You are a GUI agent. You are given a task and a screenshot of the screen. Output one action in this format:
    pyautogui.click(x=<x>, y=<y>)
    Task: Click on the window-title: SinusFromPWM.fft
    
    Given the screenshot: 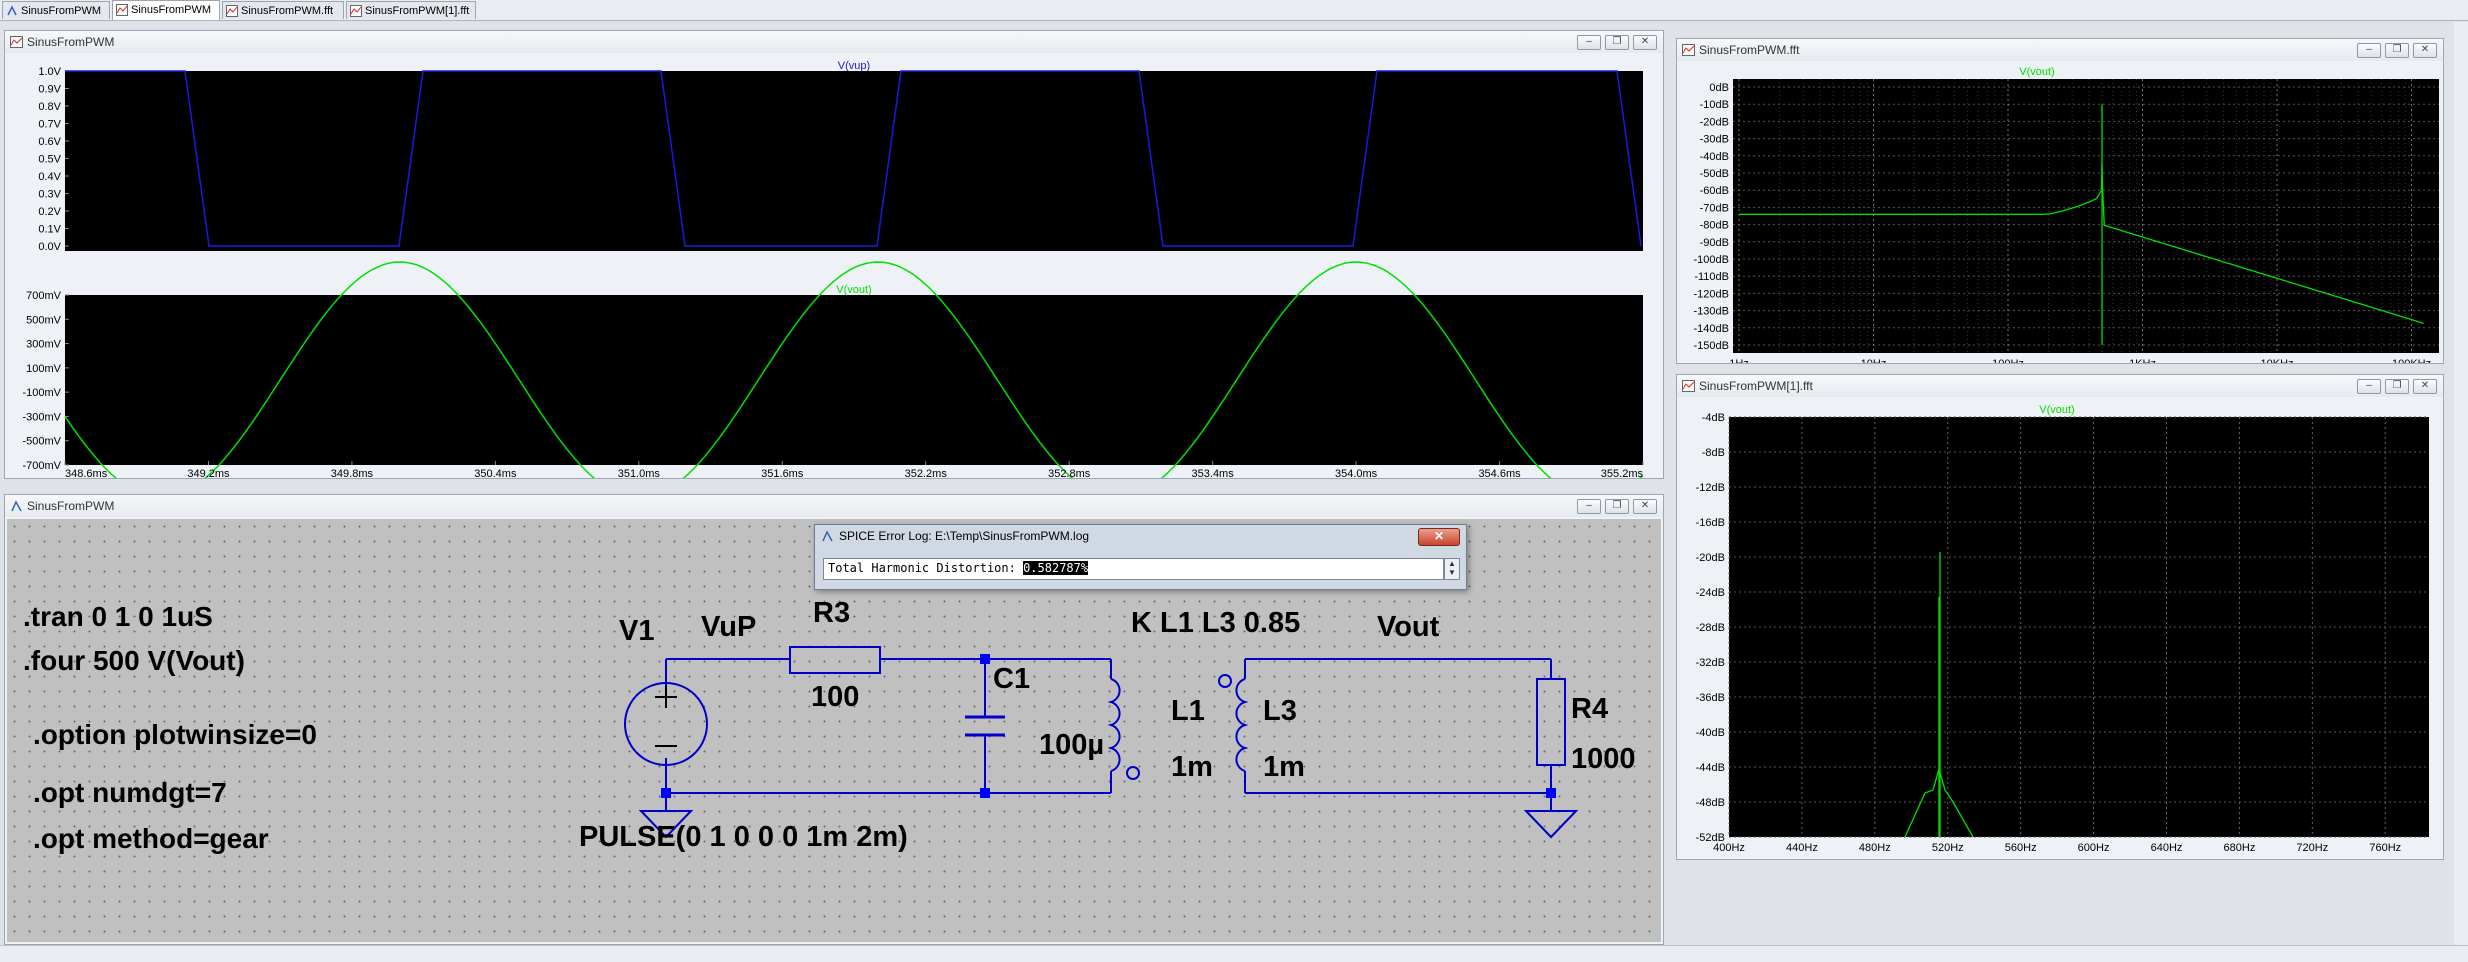 What is the action you would take?
    pyautogui.click(x=1749, y=50)
    